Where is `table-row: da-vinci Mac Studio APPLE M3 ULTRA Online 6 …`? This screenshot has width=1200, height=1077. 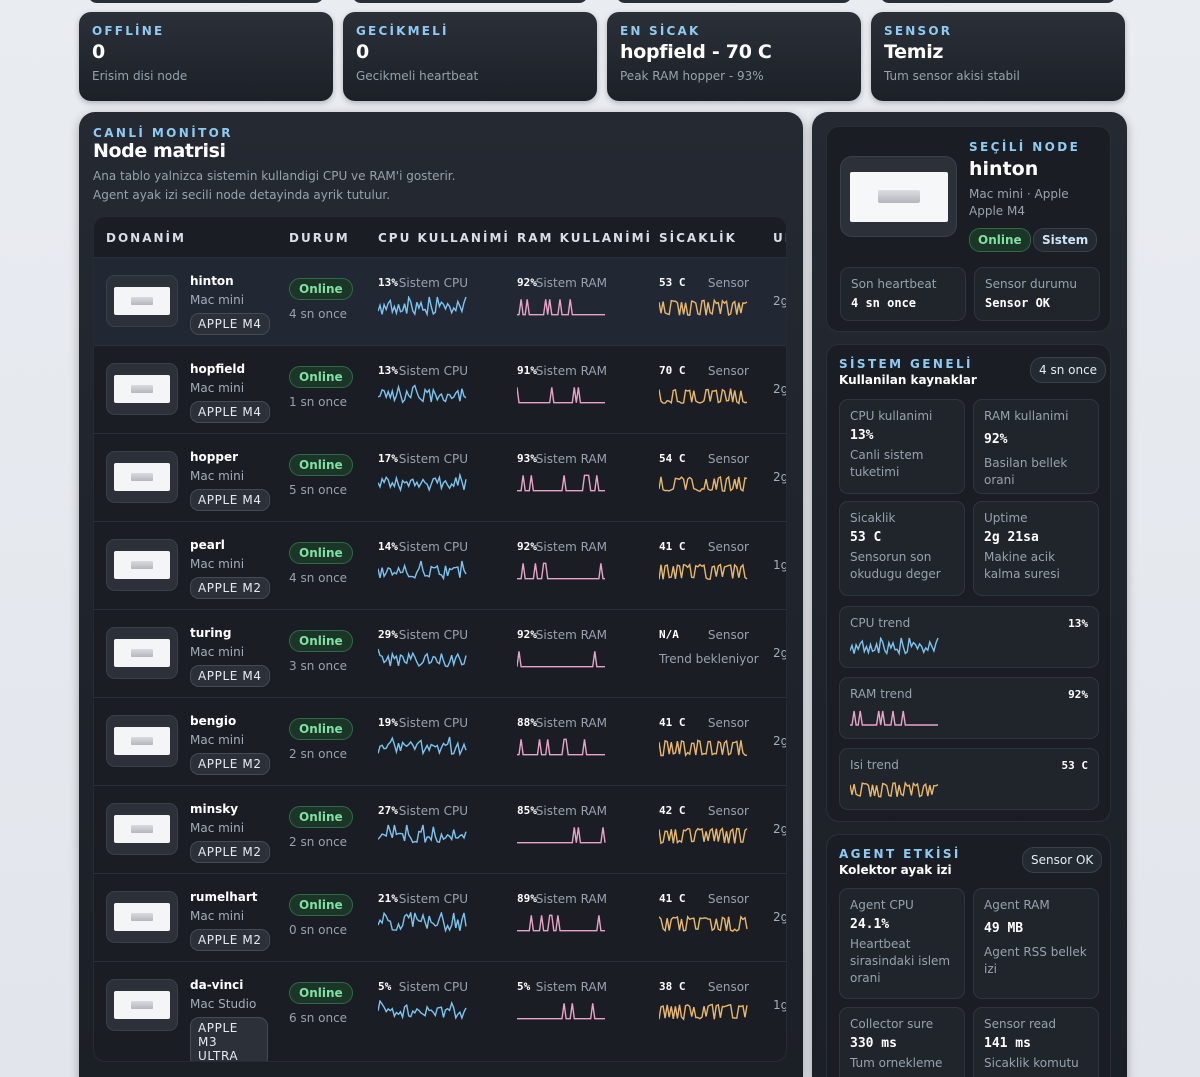
table-row: da-vinci Mac Studio APPLE M3 ULTRA Online 6 … is located at coordinates (440, 1011).